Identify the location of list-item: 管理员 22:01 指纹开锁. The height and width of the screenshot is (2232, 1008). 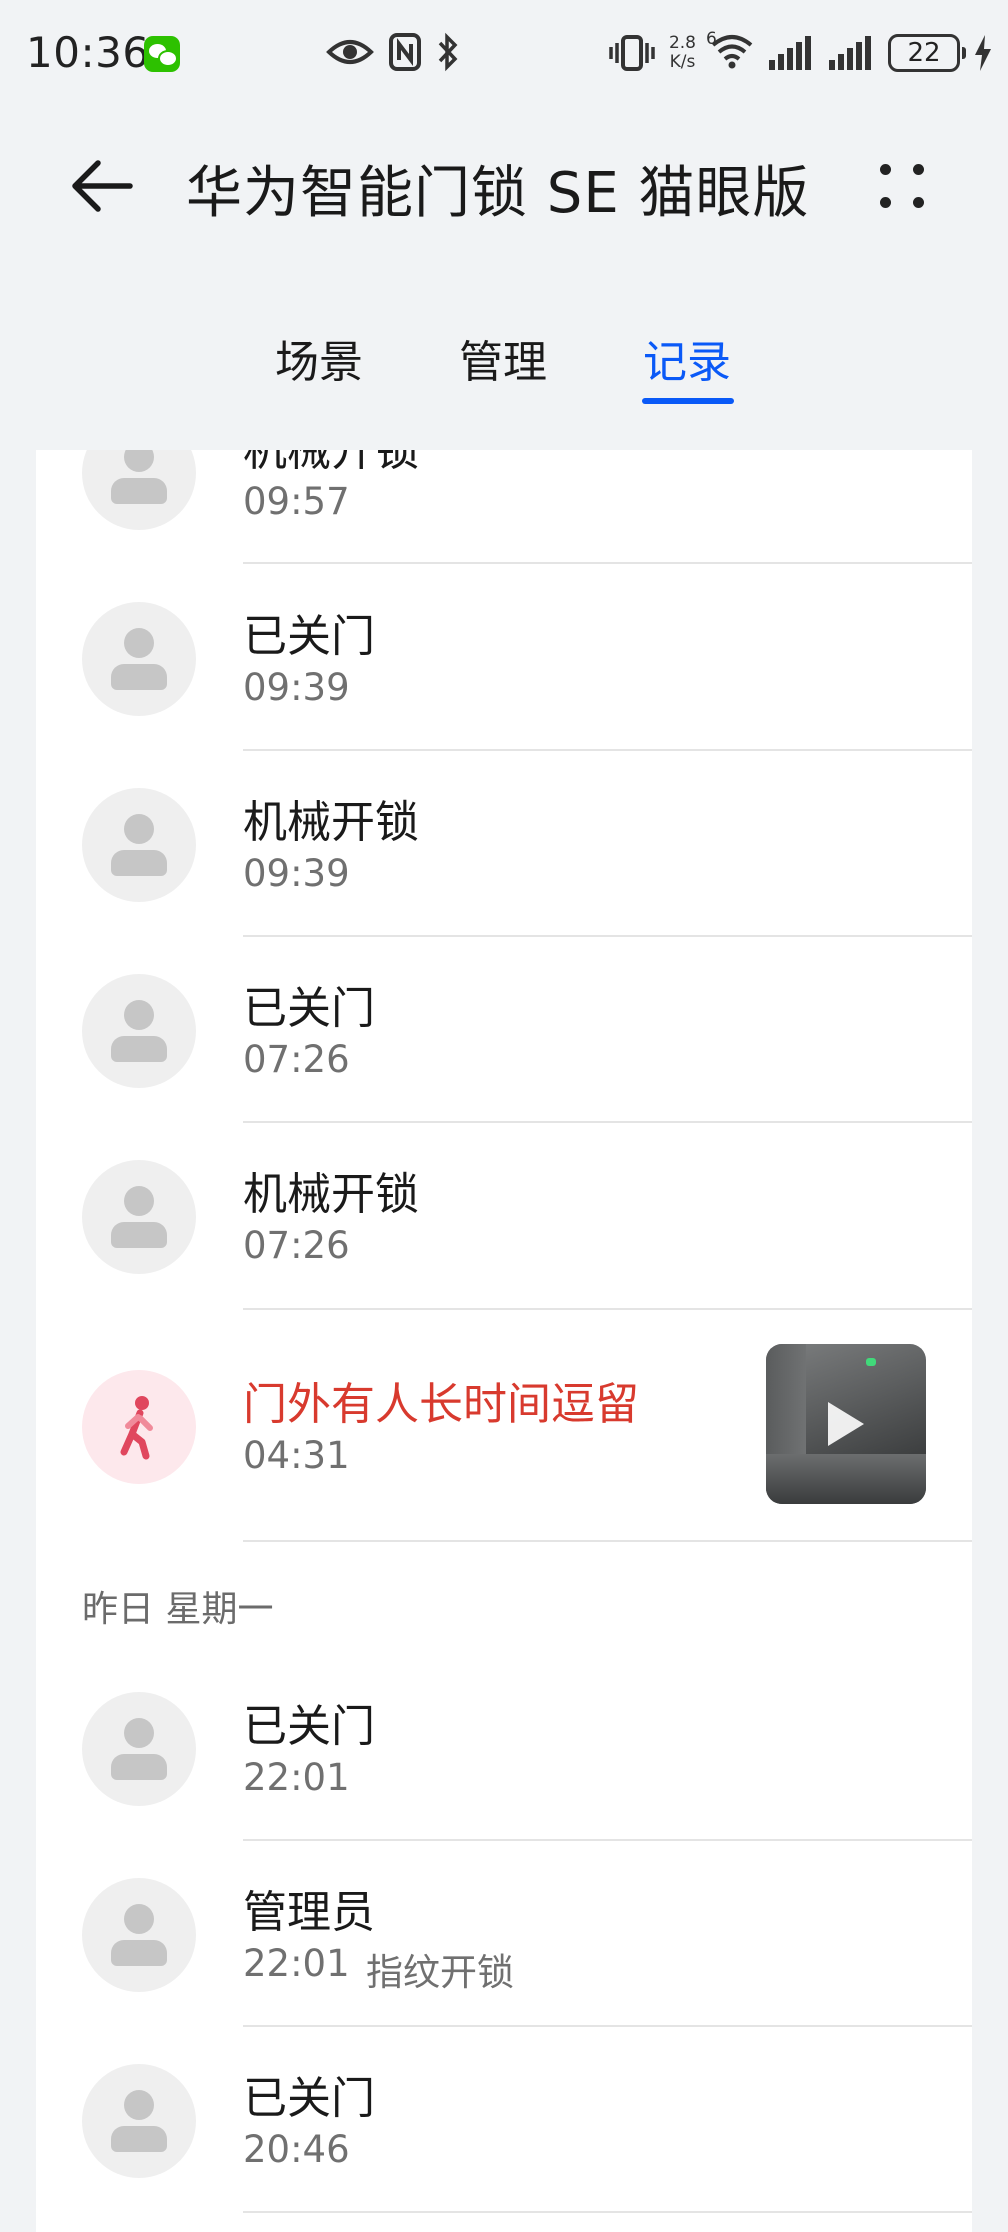
(504, 1935).